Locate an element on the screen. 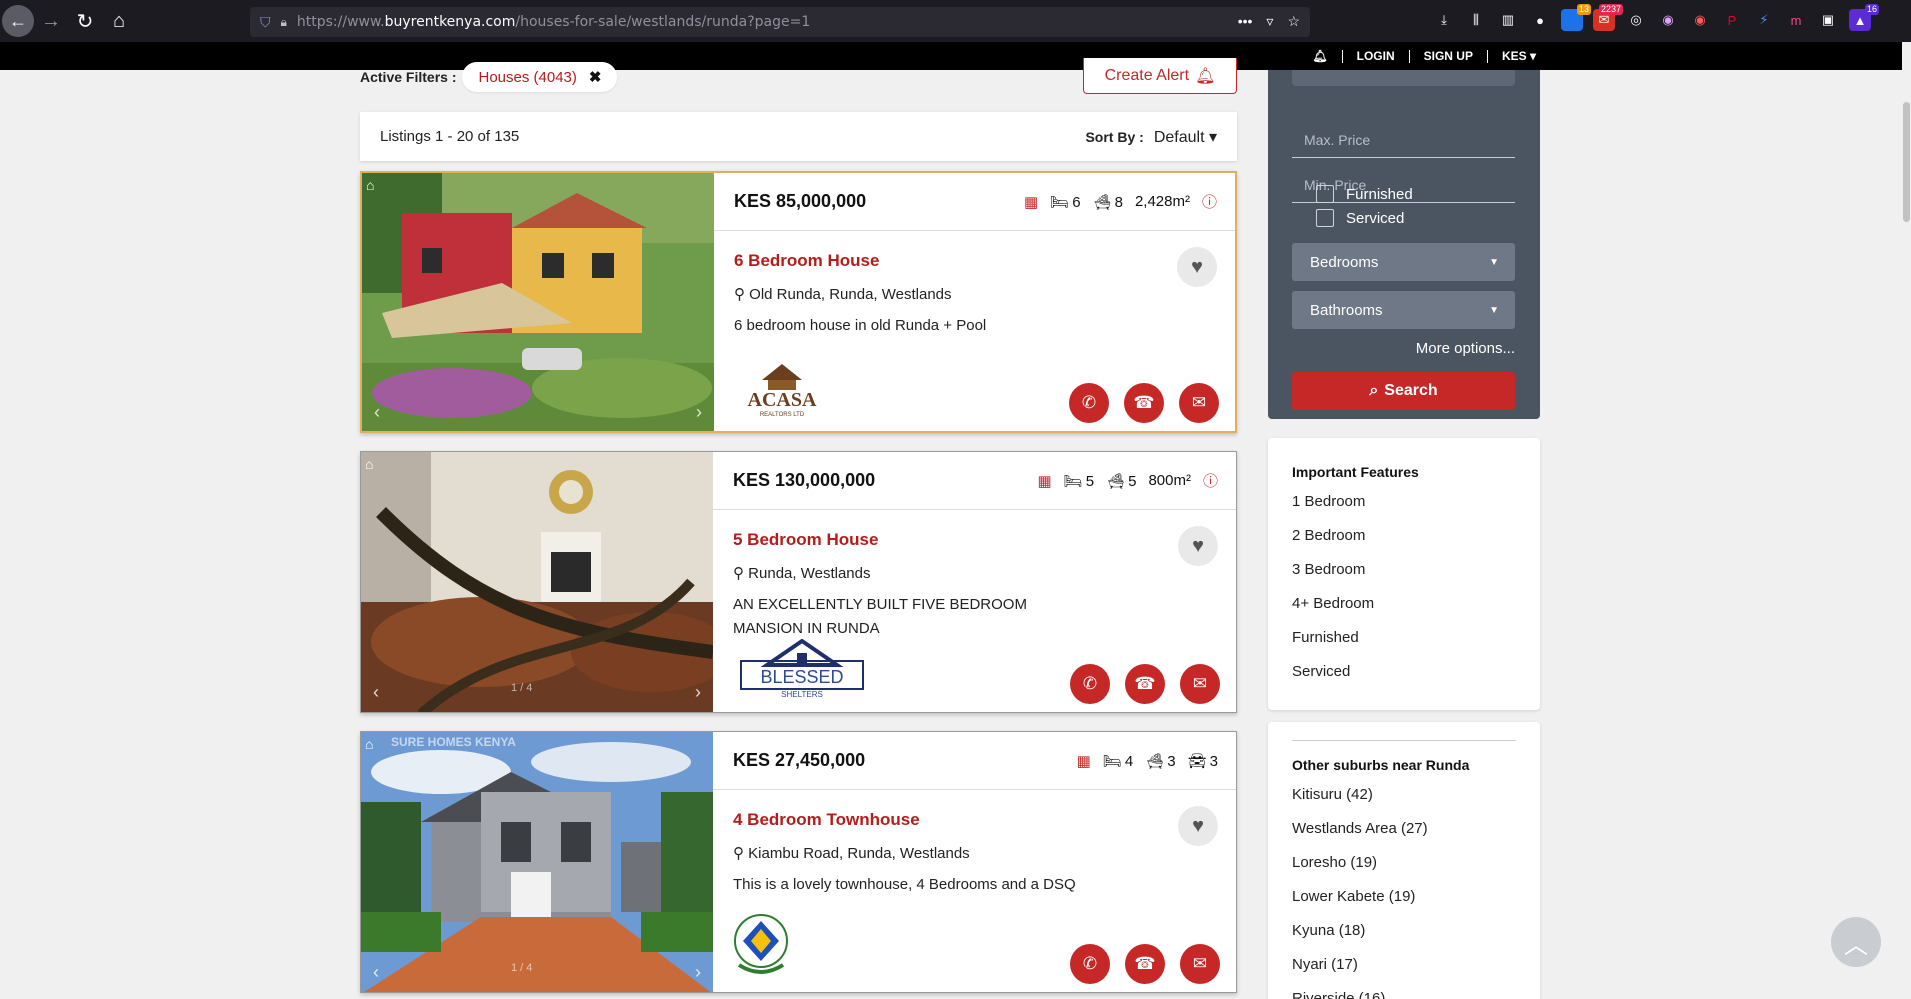  feature-link: 3 Bedroom is located at coordinates (1404, 575).